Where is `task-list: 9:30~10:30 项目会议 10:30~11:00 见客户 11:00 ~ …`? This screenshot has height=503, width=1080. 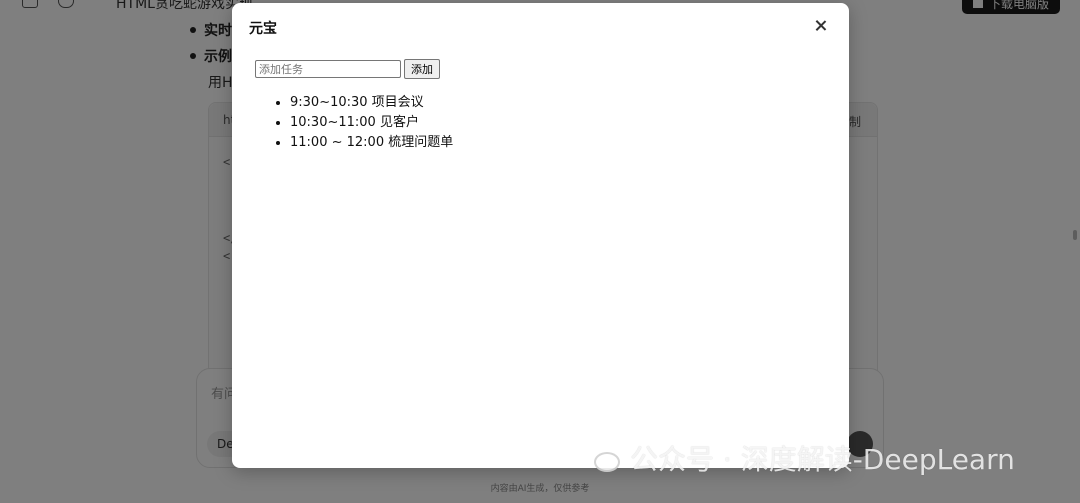
task-list: 9:30~10:30 项目会议 10:30~11:00 见客户 11:00 ~ … is located at coordinates (371, 123).